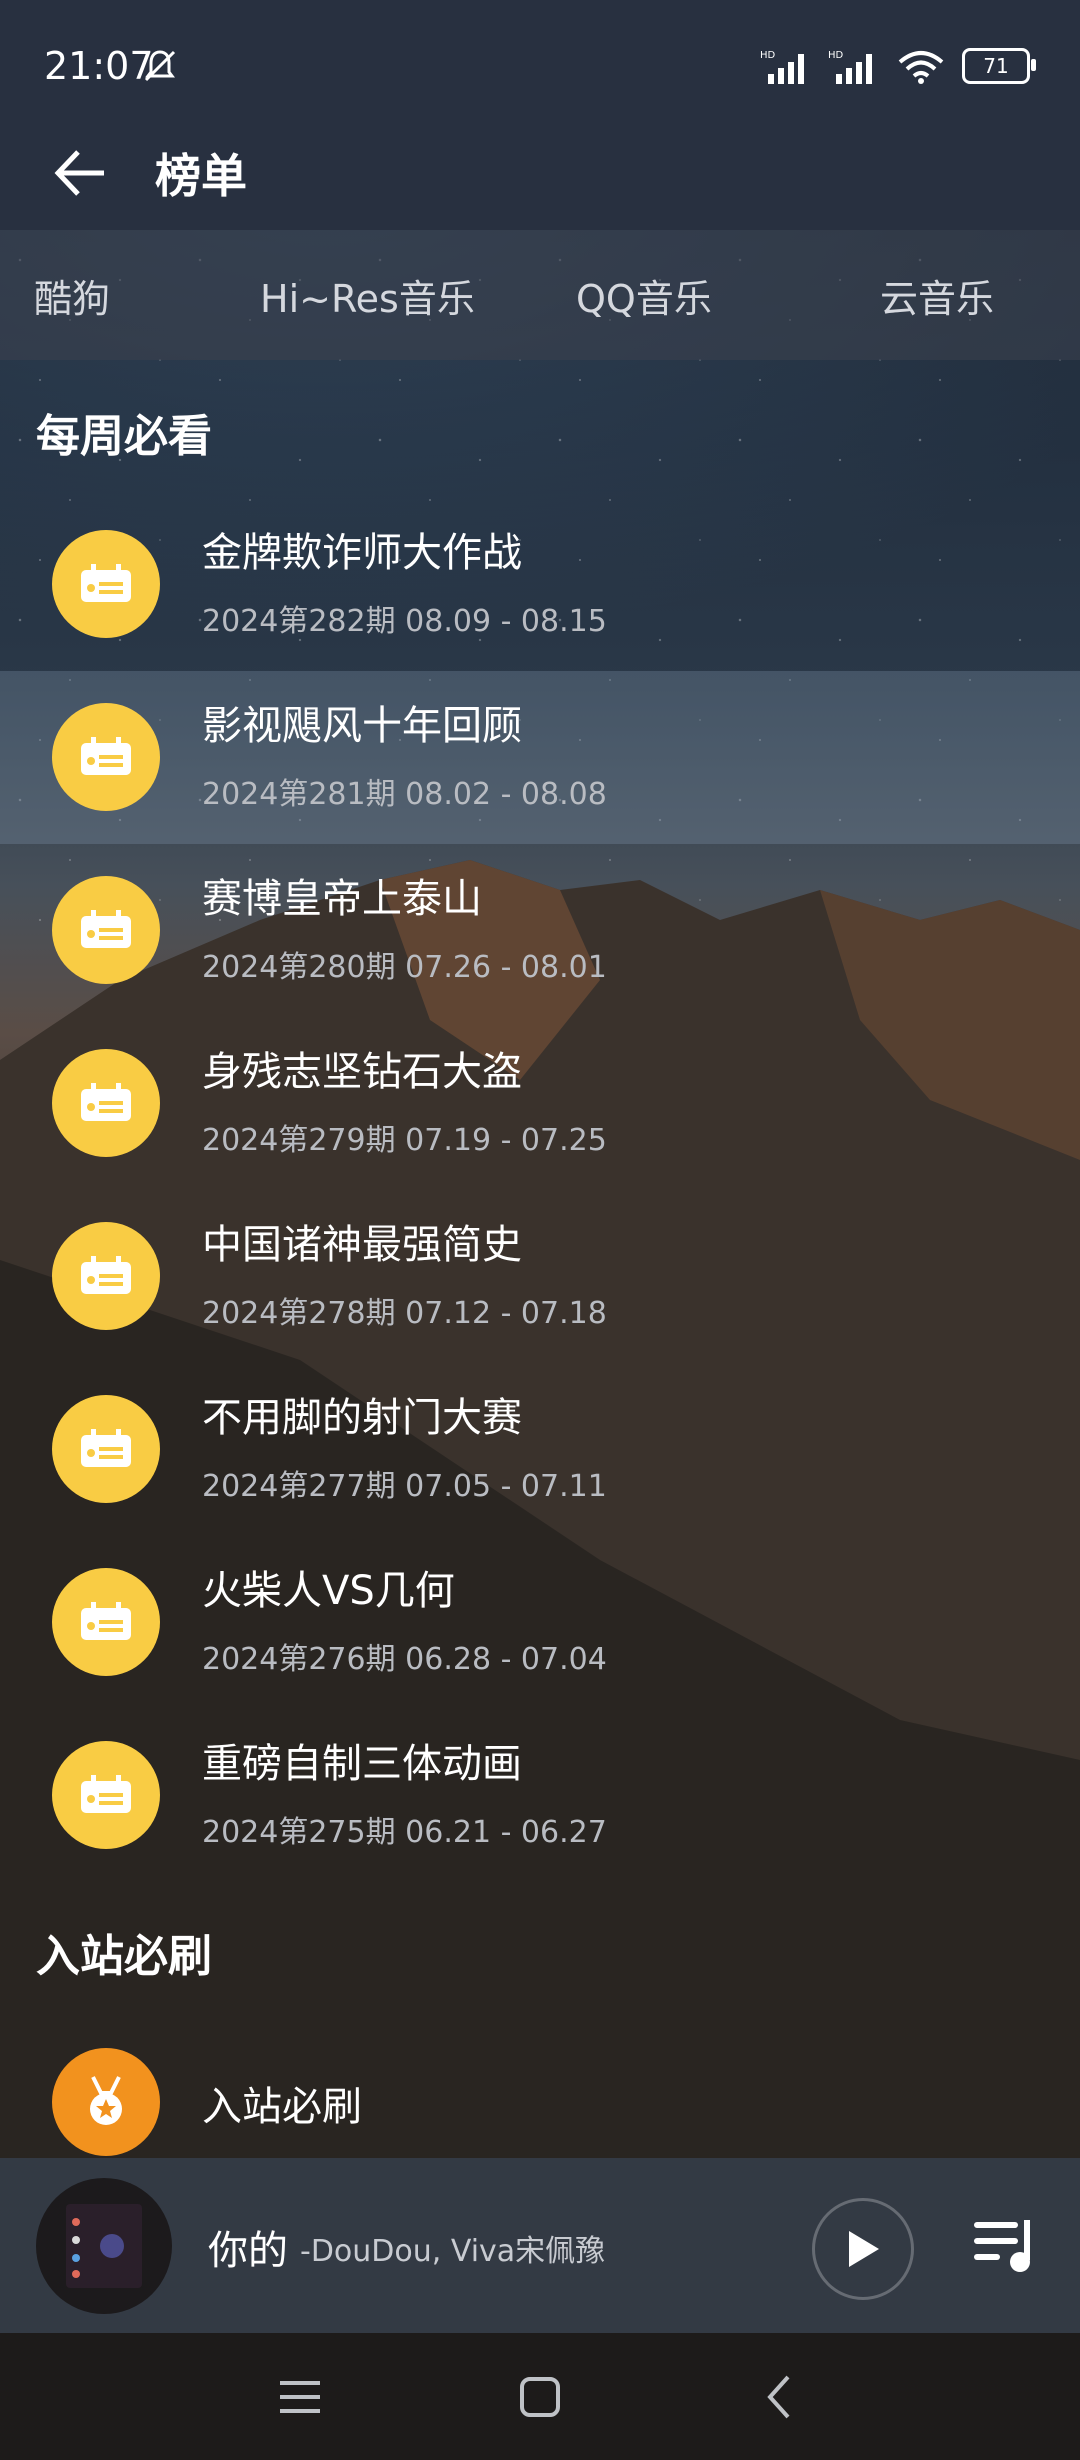 The height and width of the screenshot is (2460, 1080). I want to click on item-title: 赛博皇帝上泰山, so click(342, 899).